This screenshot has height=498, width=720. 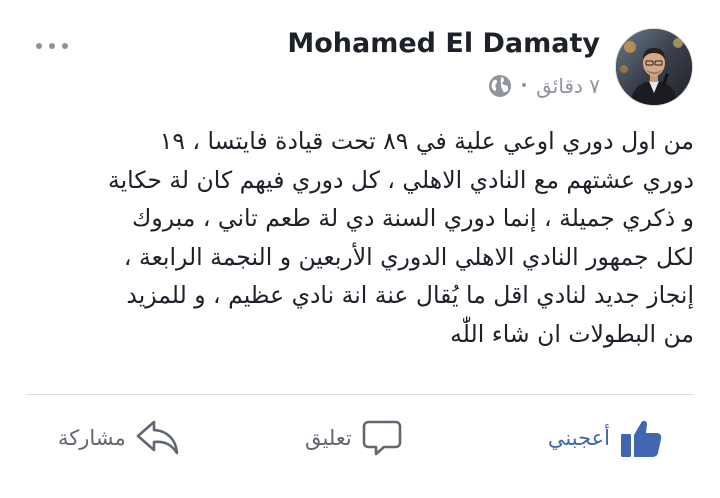 What do you see at coordinates (92, 438) in the screenshot?
I see `share-label: مشاركة` at bounding box center [92, 438].